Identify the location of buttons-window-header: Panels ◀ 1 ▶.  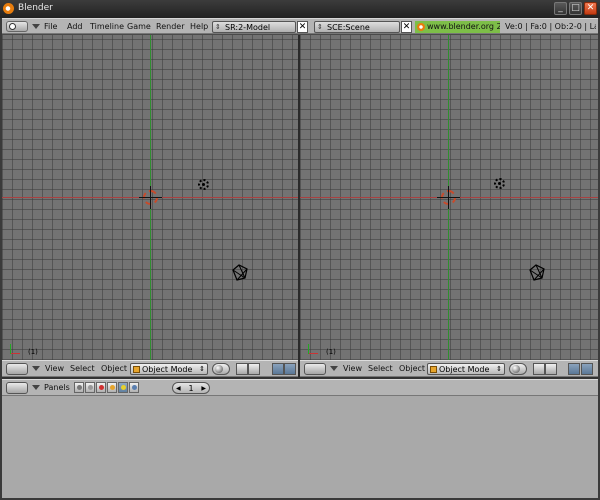
(300, 387).